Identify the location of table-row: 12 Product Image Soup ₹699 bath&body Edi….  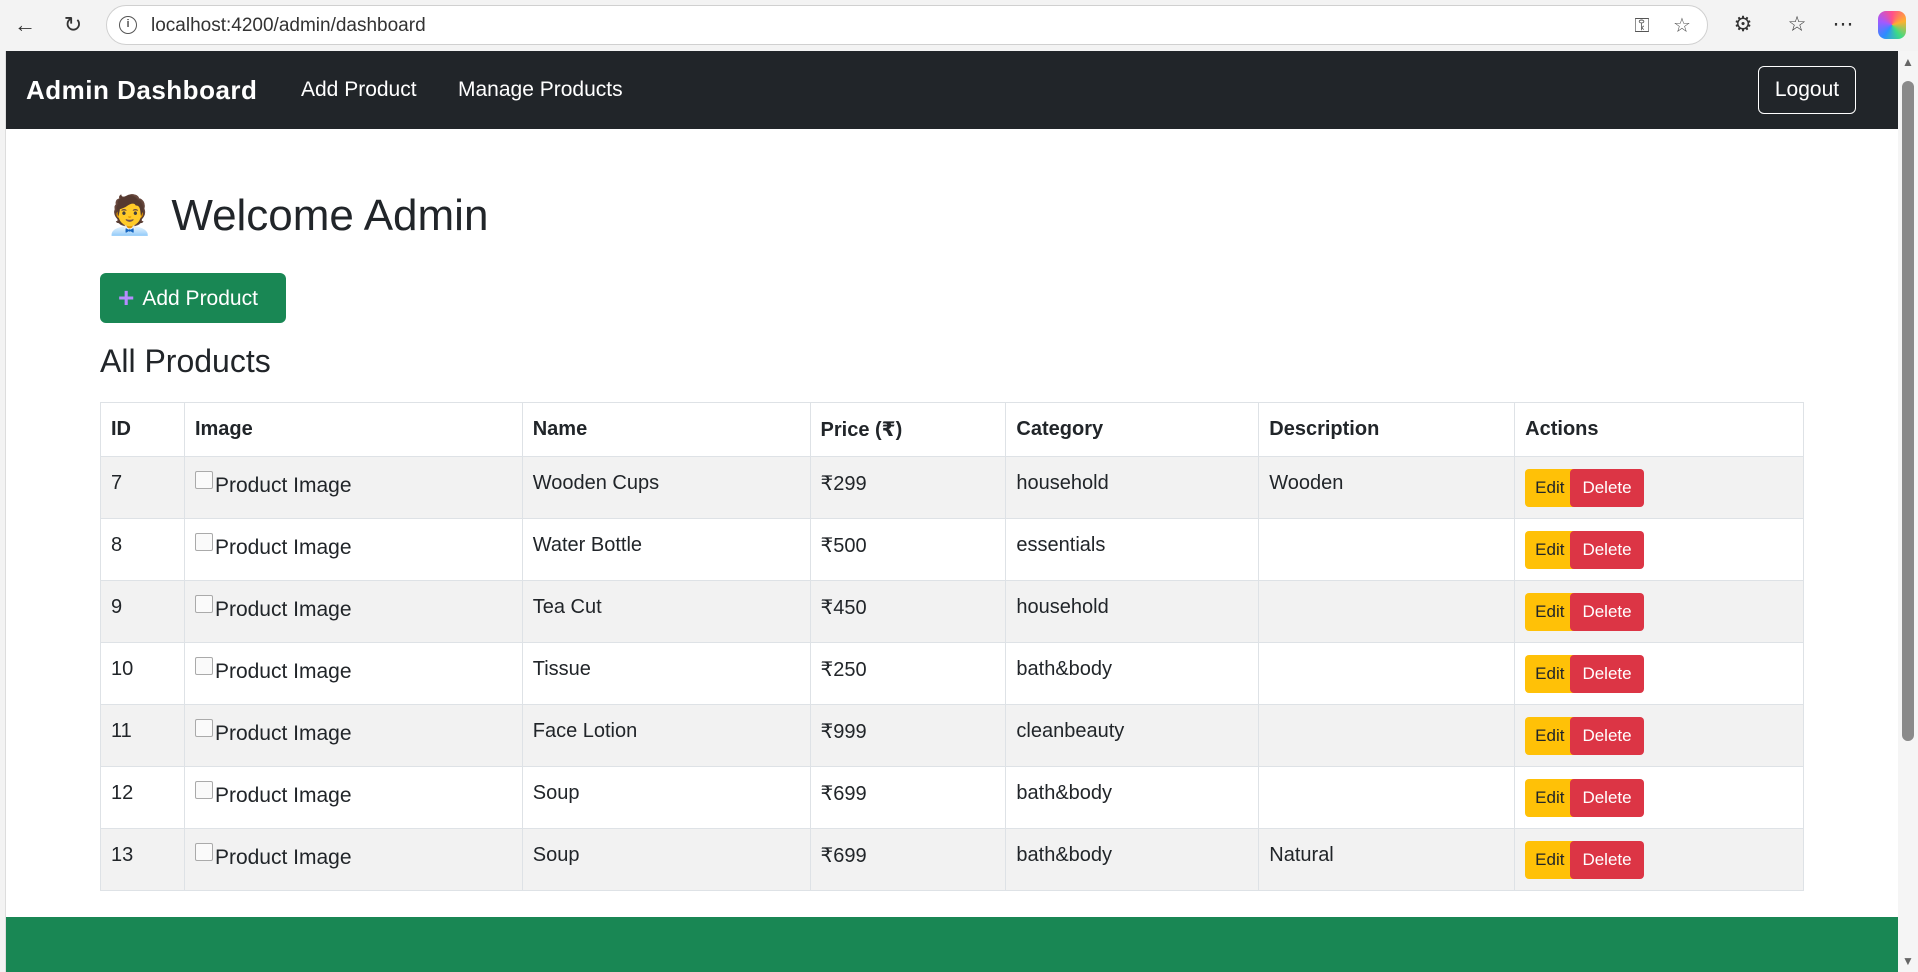
(952, 797).